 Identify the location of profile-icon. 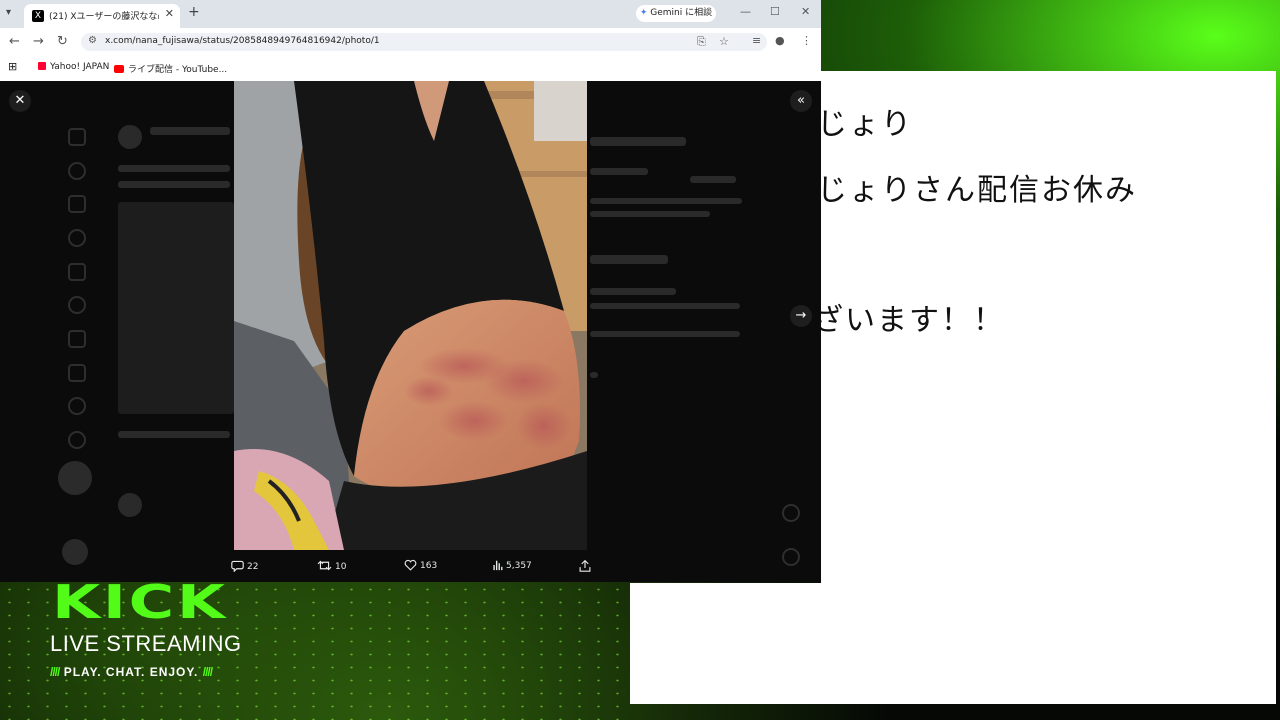
(77, 406).